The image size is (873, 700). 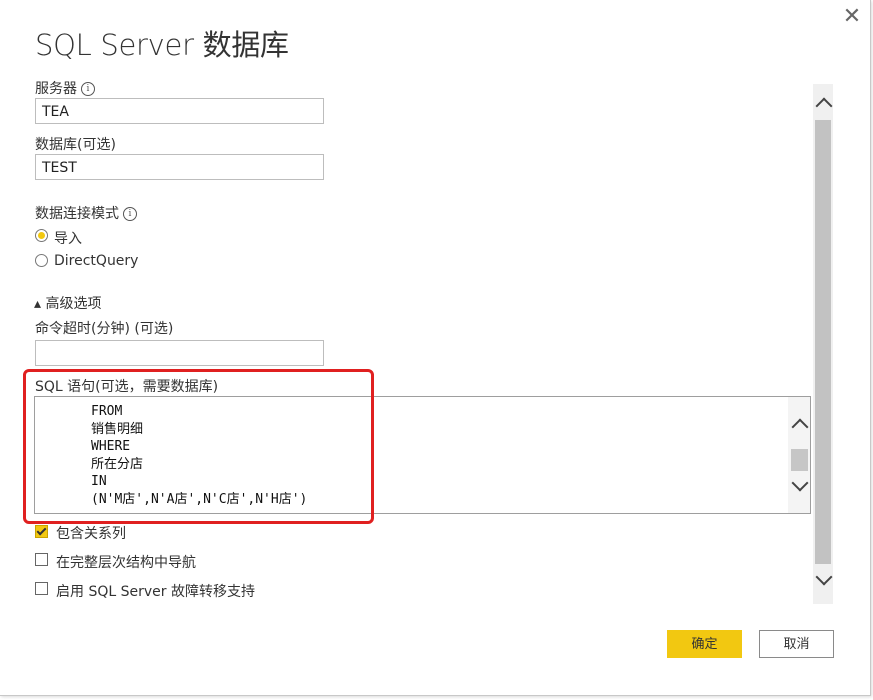 What do you see at coordinates (704, 644) in the screenshot?
I see `ok-button: 确定` at bounding box center [704, 644].